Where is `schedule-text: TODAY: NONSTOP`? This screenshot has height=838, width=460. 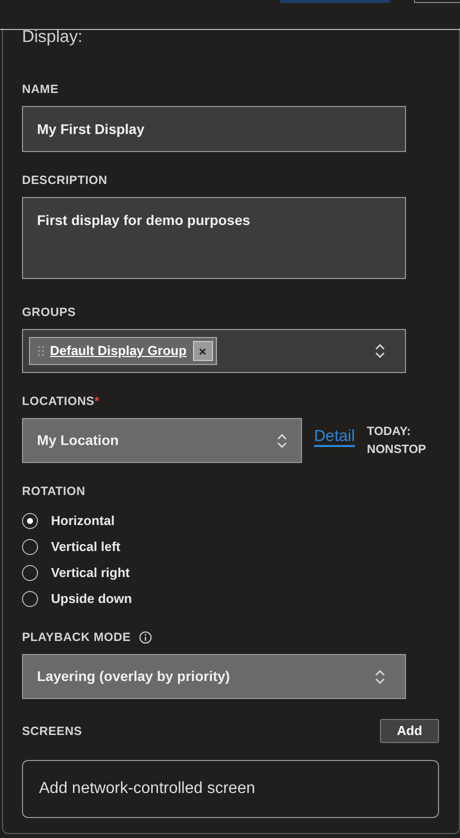
schedule-text: TODAY: NONSTOP is located at coordinates (396, 440).